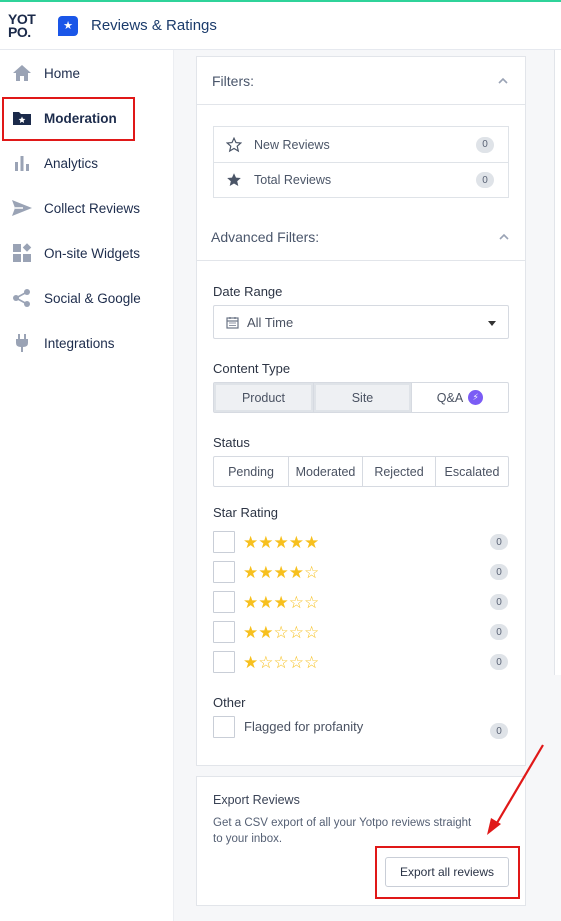 This screenshot has width=561, height=921. What do you see at coordinates (476, 397) in the screenshot?
I see `lightning-icon: ⚡` at bounding box center [476, 397].